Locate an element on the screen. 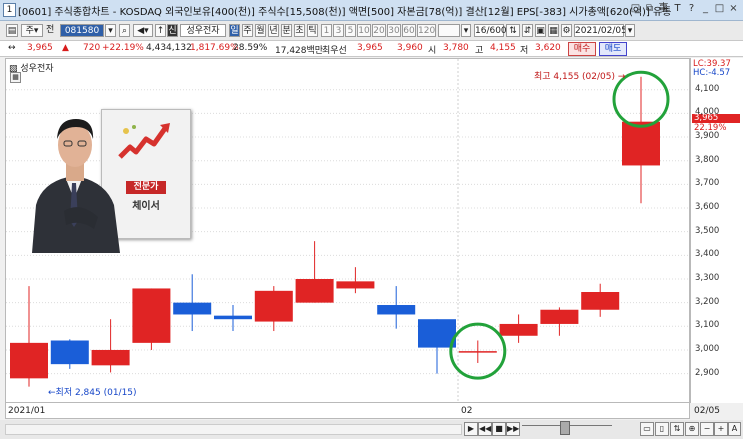 This screenshot has height=439, width=743. zoom-slider-handle is located at coordinates (565, 428).